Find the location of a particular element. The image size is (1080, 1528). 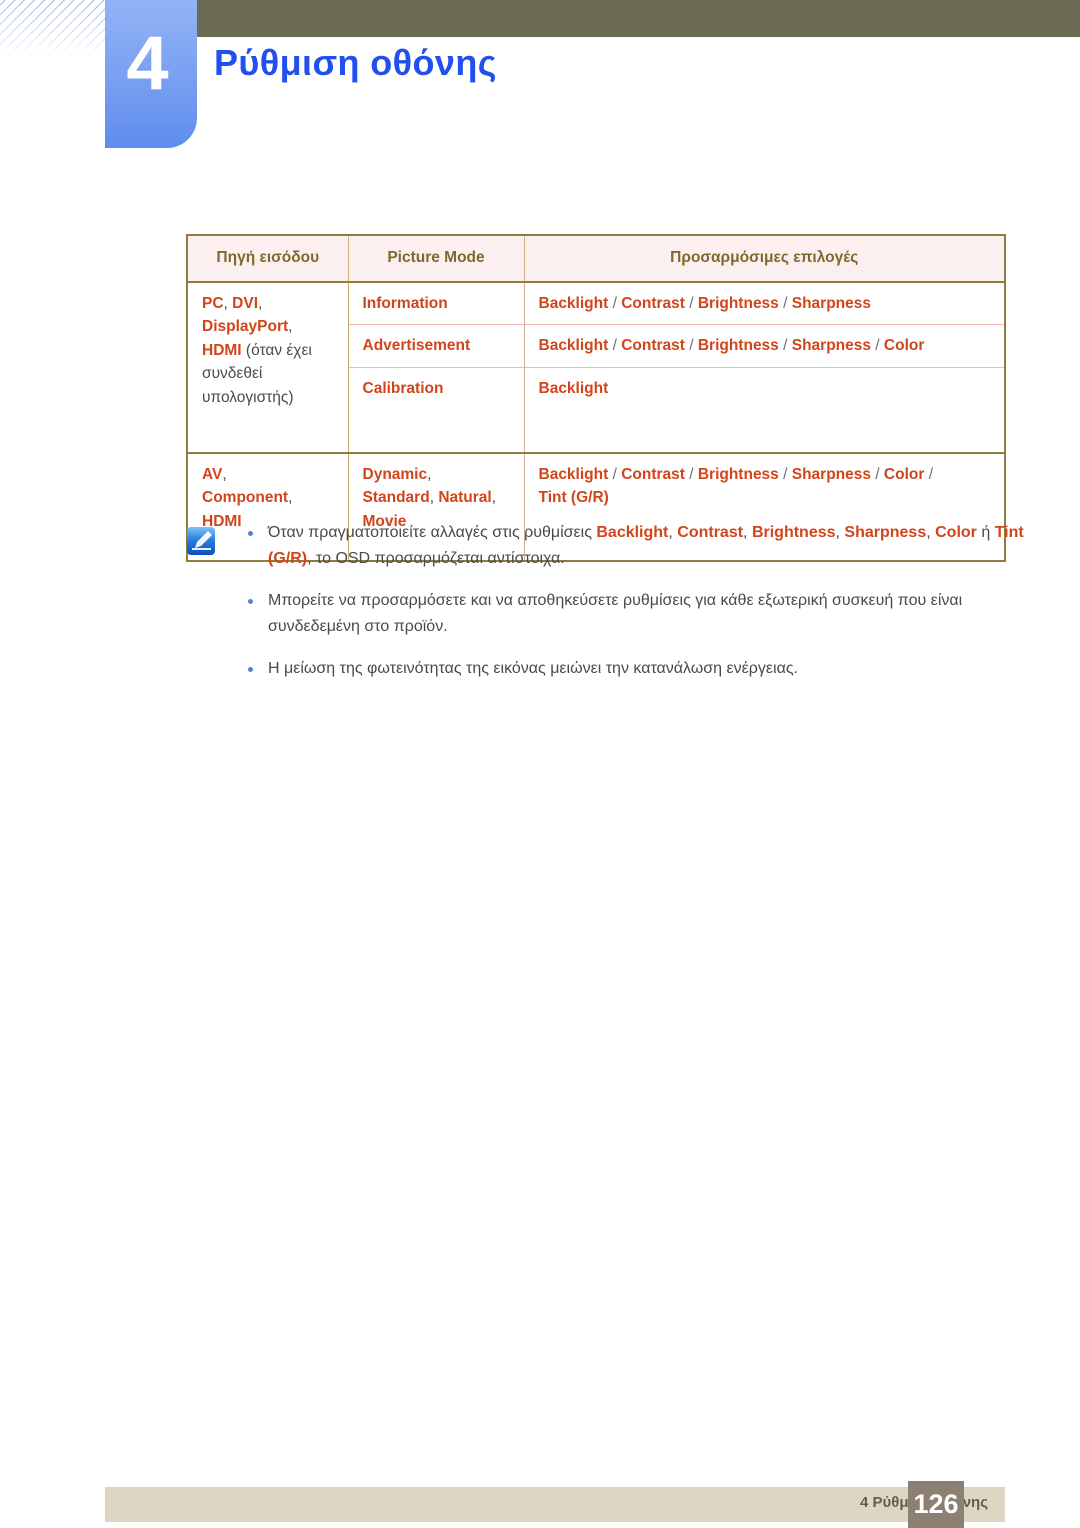

cell-options-calibration: Backlight is located at coordinates (764, 409).